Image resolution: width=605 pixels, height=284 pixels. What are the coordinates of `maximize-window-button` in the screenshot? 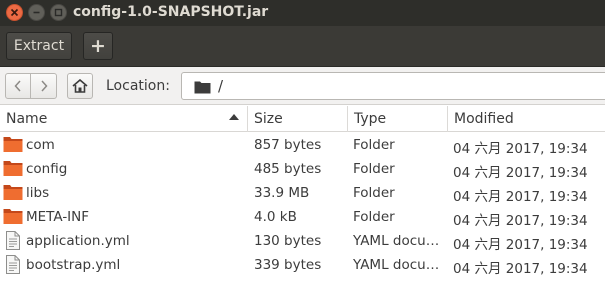 It's located at (58, 12).